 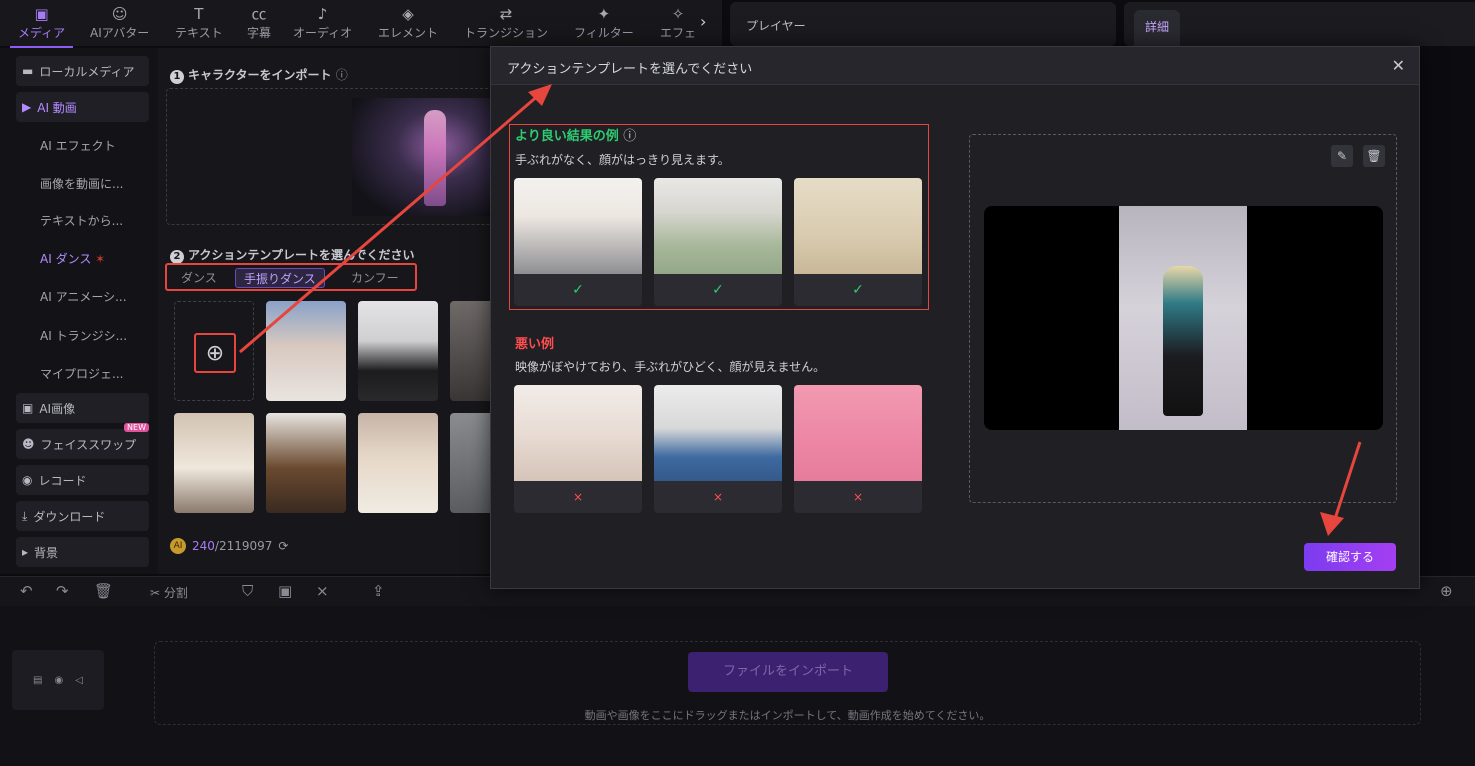 I want to click on trash-icon: 🗑, so click(x=1374, y=156).